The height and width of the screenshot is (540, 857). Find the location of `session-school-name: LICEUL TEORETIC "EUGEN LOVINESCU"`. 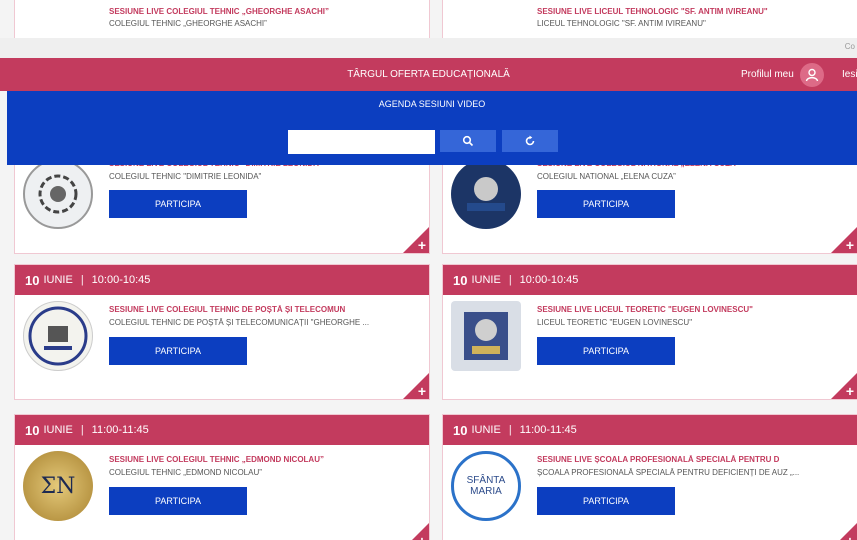

session-school-name: LICEUL TEORETIC "EUGEN LOVINESCU" is located at coordinates (615, 322).